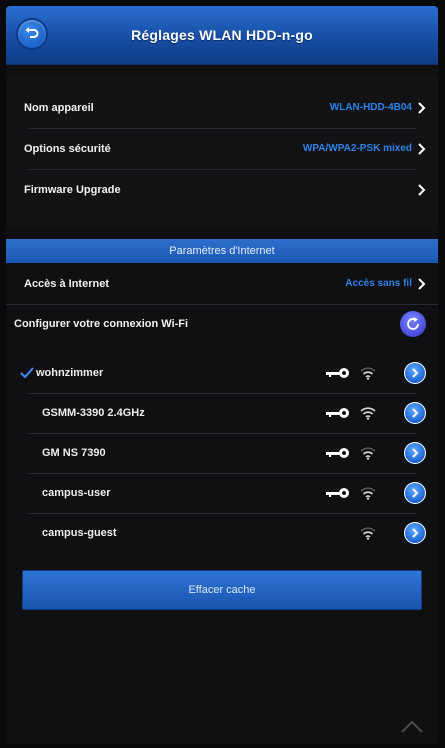  I want to click on corner-decoration-icon, so click(412, 726).